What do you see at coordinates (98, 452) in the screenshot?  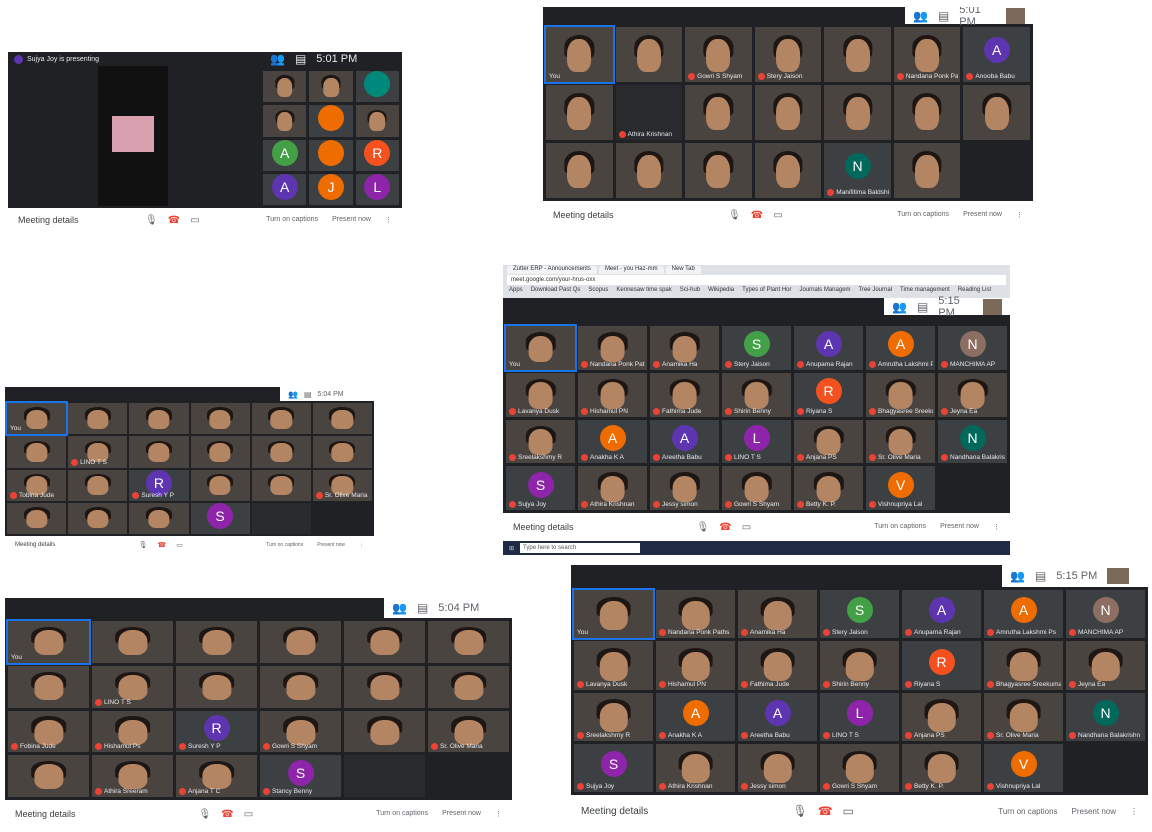 I see `participant-tile: LINO T S` at bounding box center [98, 452].